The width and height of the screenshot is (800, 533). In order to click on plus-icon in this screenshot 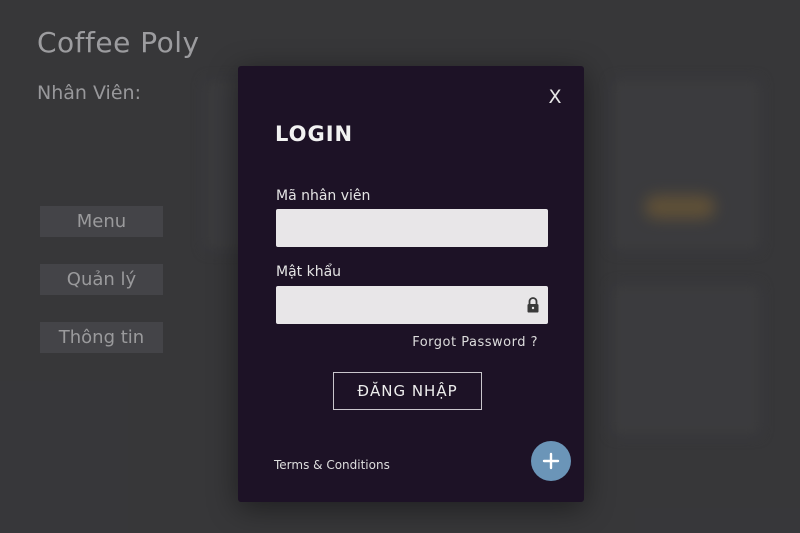, I will do `click(551, 461)`.